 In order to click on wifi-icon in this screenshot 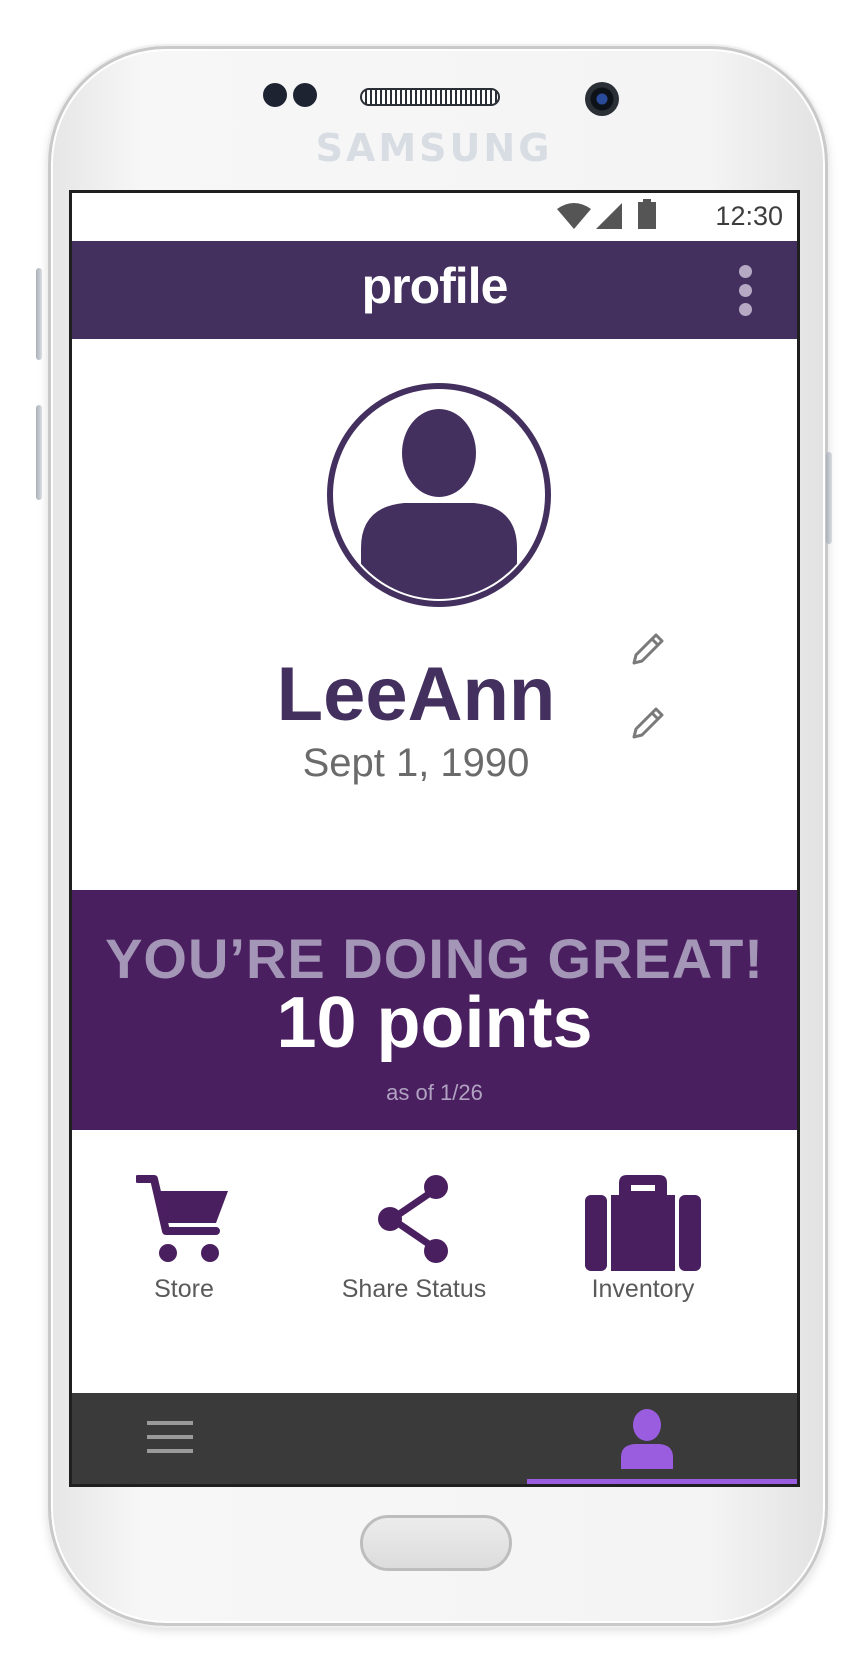, I will do `click(574, 218)`.